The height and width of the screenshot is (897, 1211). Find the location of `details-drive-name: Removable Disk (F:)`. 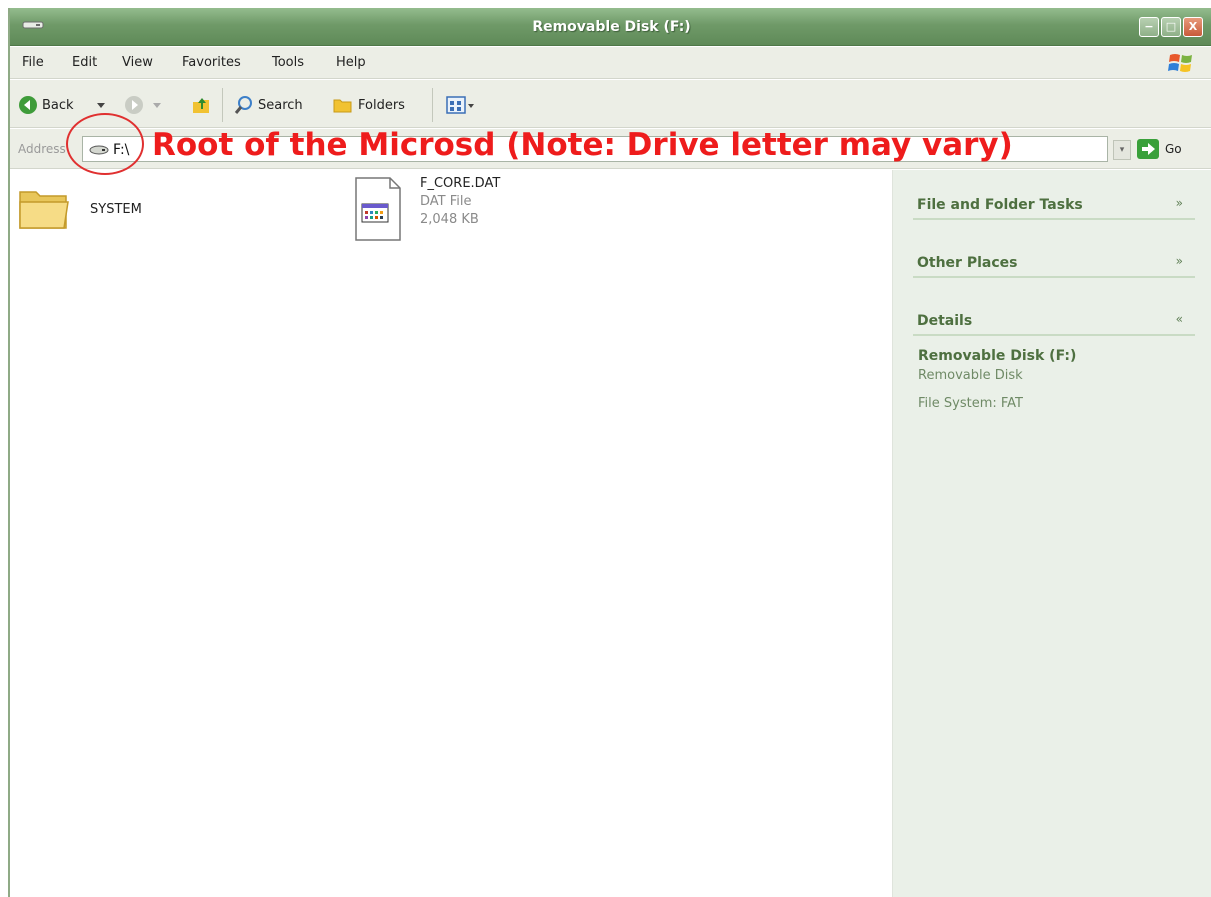

details-drive-name: Removable Disk (F:) is located at coordinates (997, 356).